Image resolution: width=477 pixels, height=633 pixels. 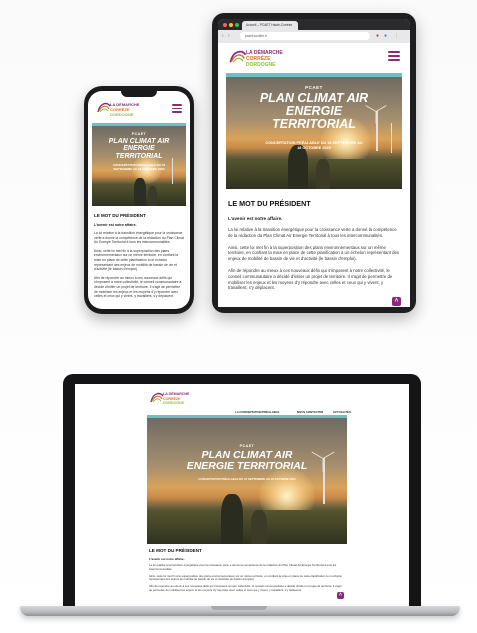 I want to click on address-bar: pcaet.coofirm.fr, so click(x=305, y=36).